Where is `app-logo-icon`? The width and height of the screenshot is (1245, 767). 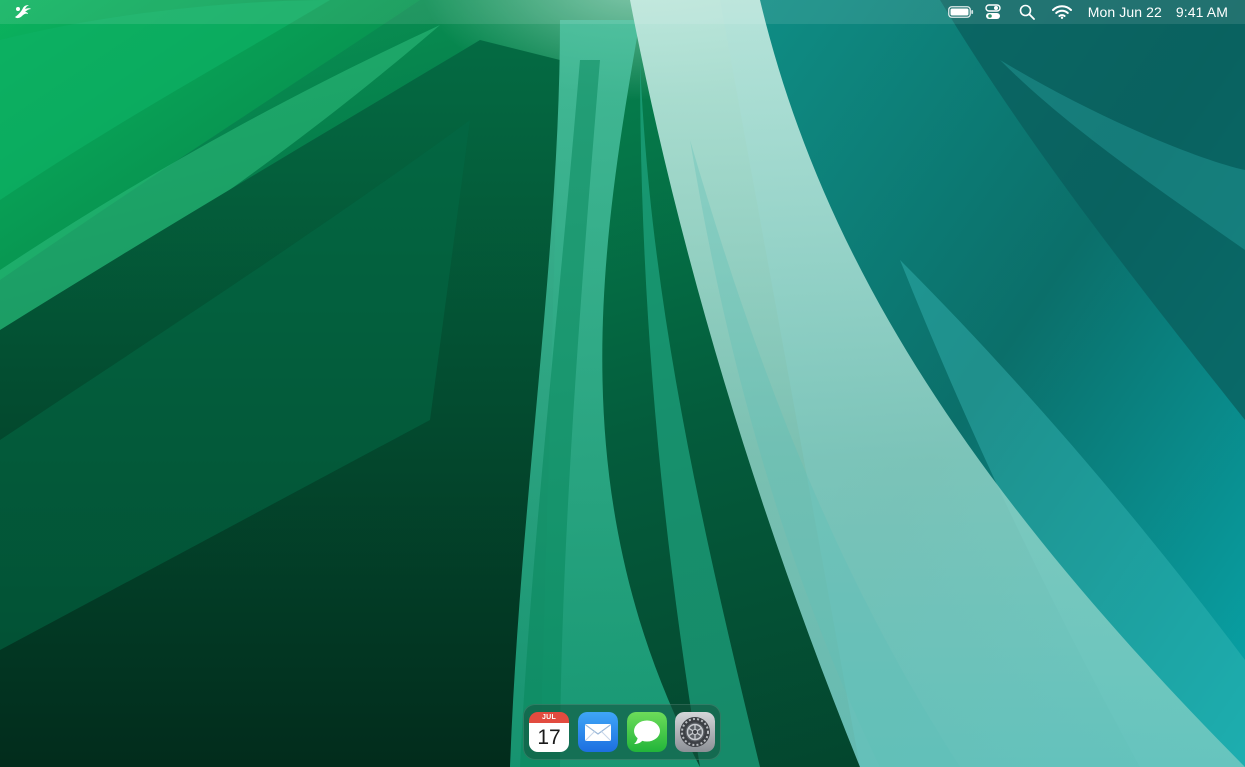 app-logo-icon is located at coordinates (22, 12).